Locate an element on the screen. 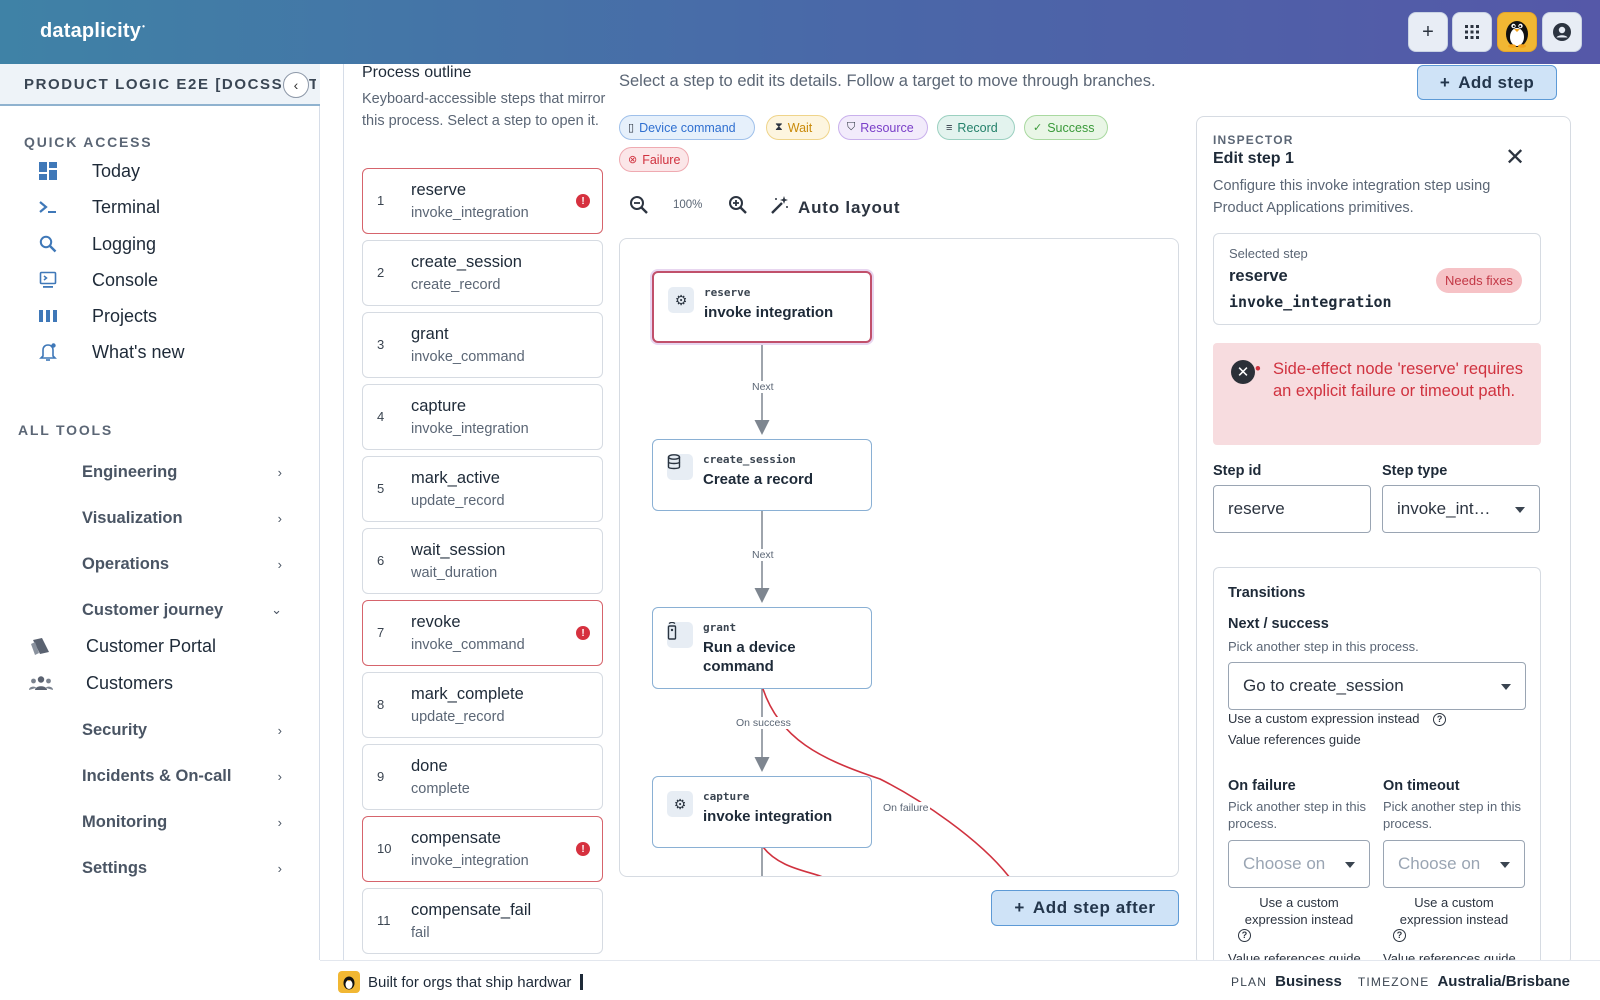 Image resolution: width=1600 pixels, height=1000 pixels. sidebar-item-customer-portal: Customer Portal is located at coordinates (122, 646).